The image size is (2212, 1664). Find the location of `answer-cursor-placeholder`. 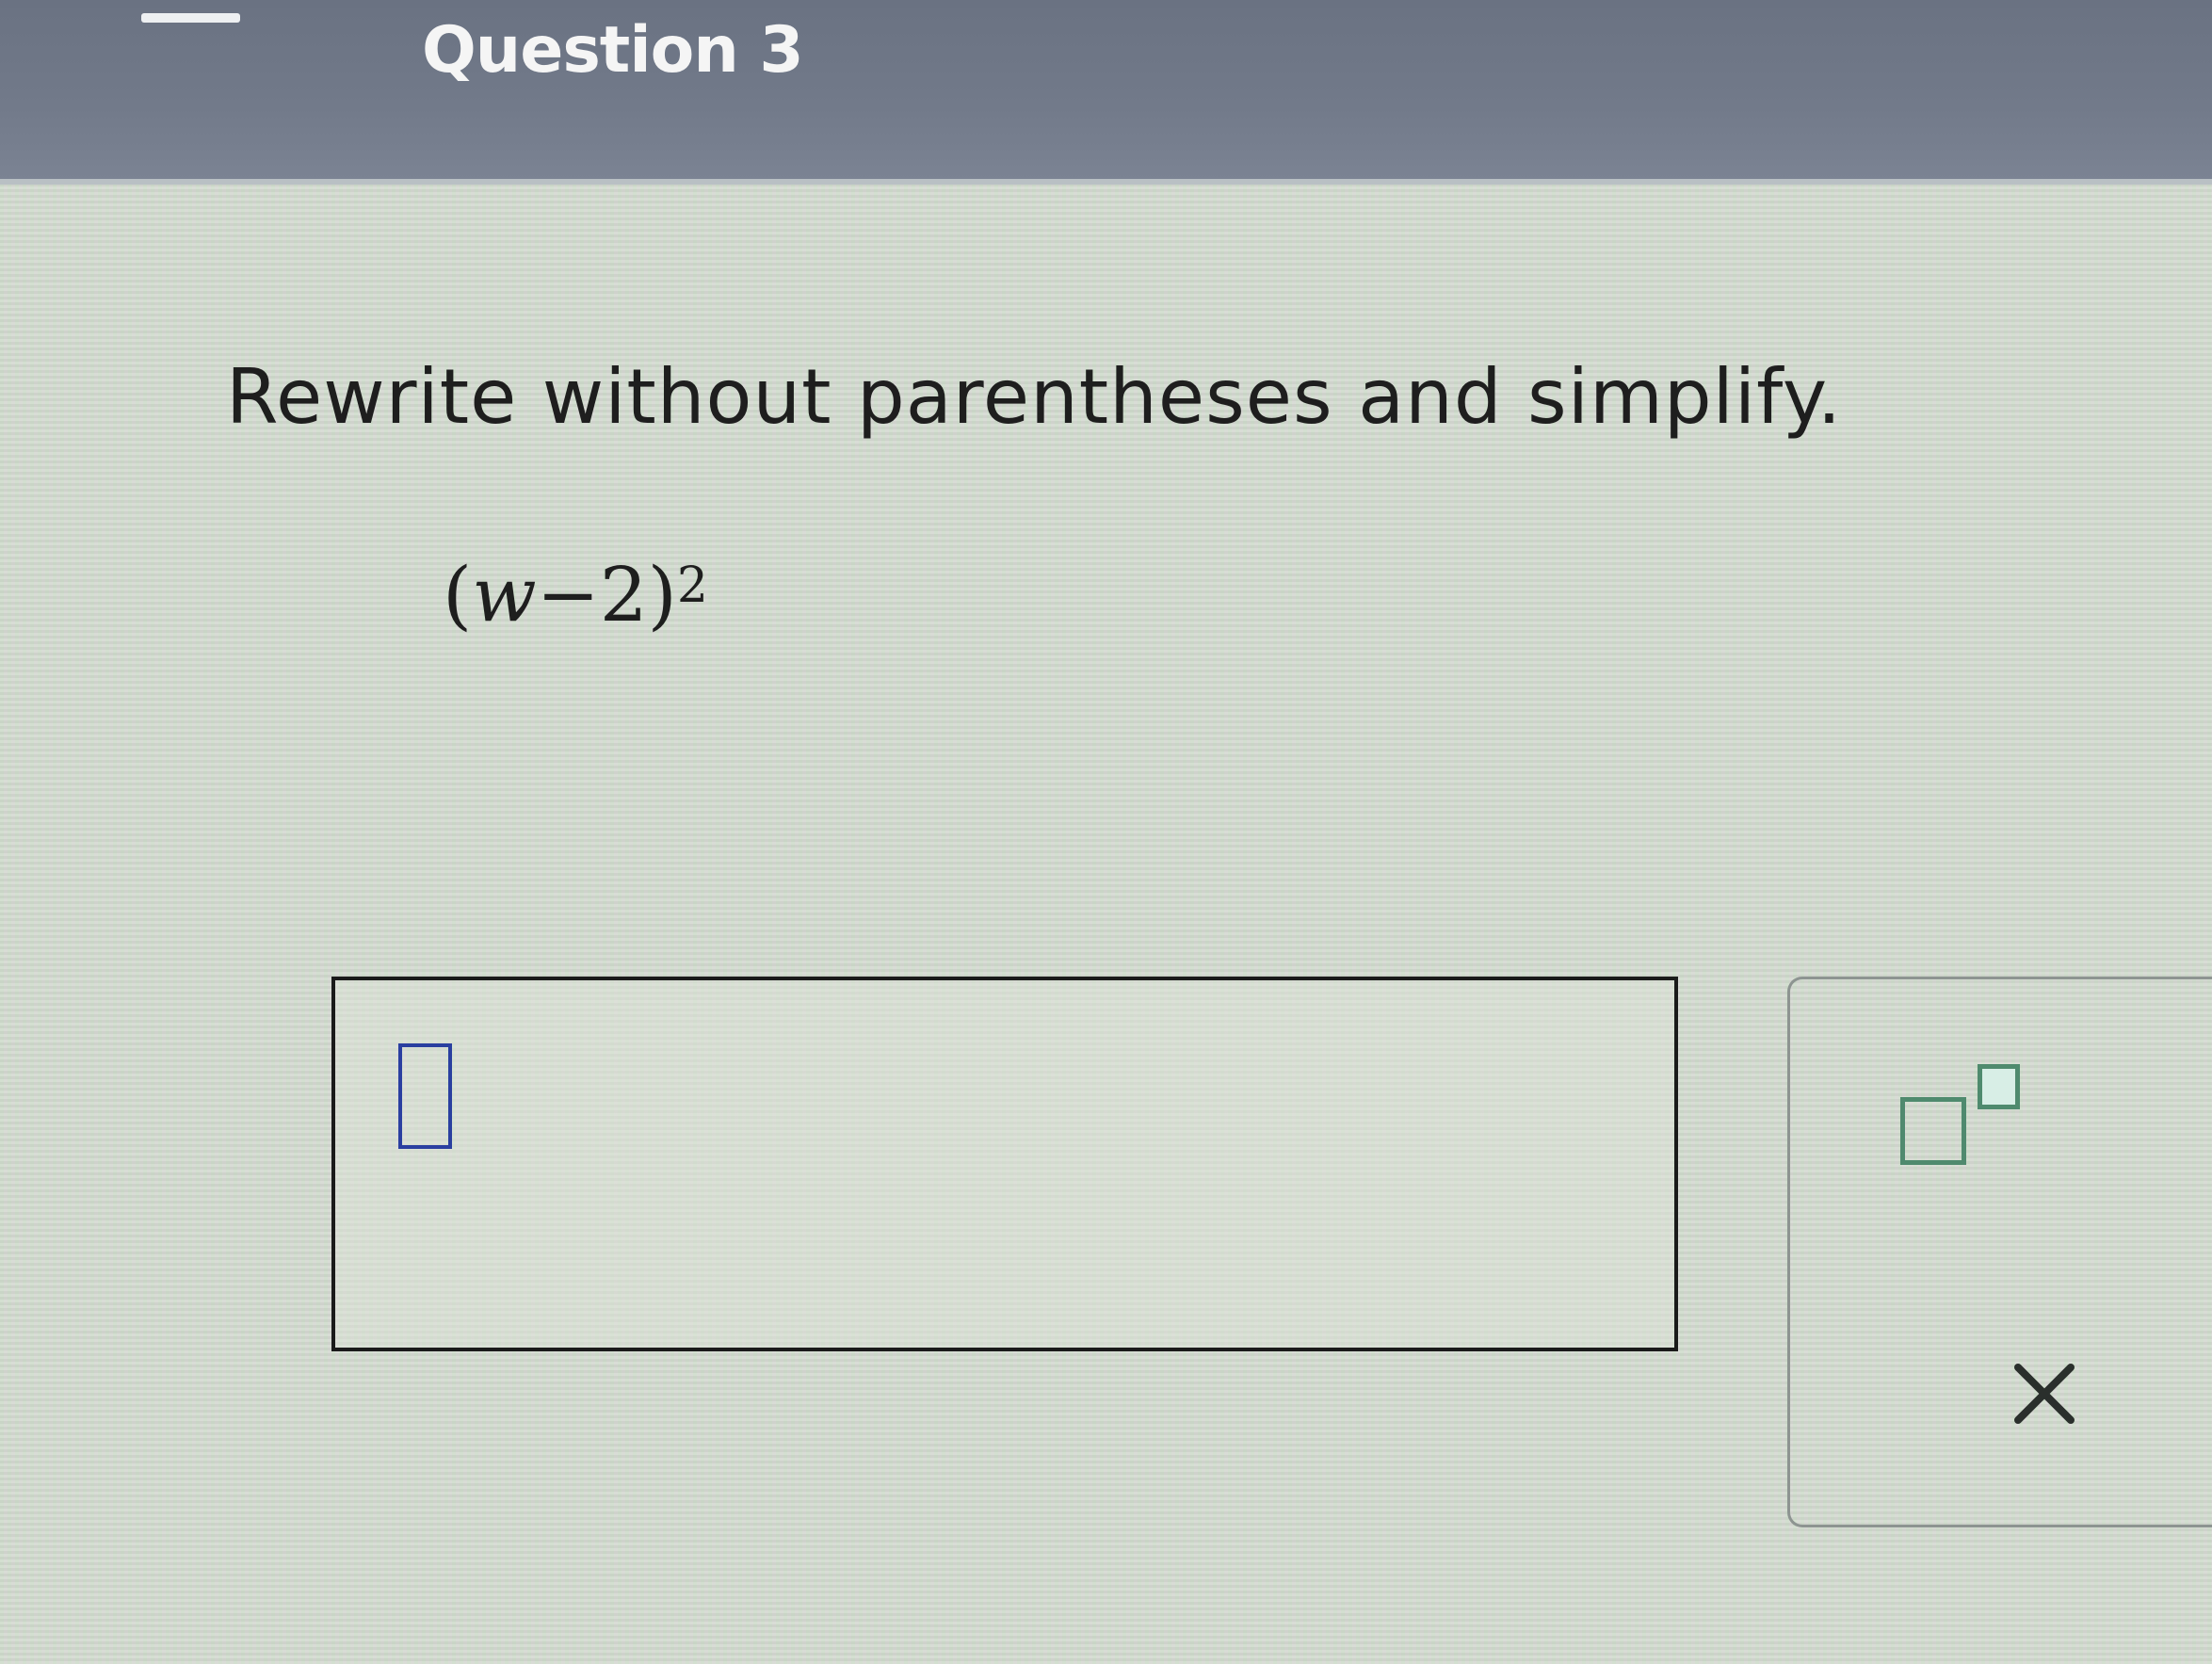

answer-cursor-placeholder is located at coordinates (425, 1096).